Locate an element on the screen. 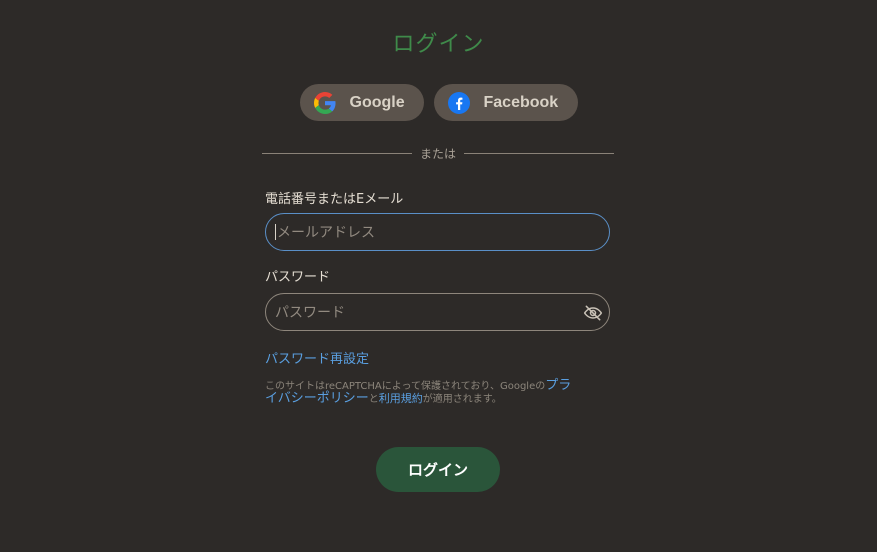  privacy-policy-link-start: プラ is located at coordinates (558, 385).